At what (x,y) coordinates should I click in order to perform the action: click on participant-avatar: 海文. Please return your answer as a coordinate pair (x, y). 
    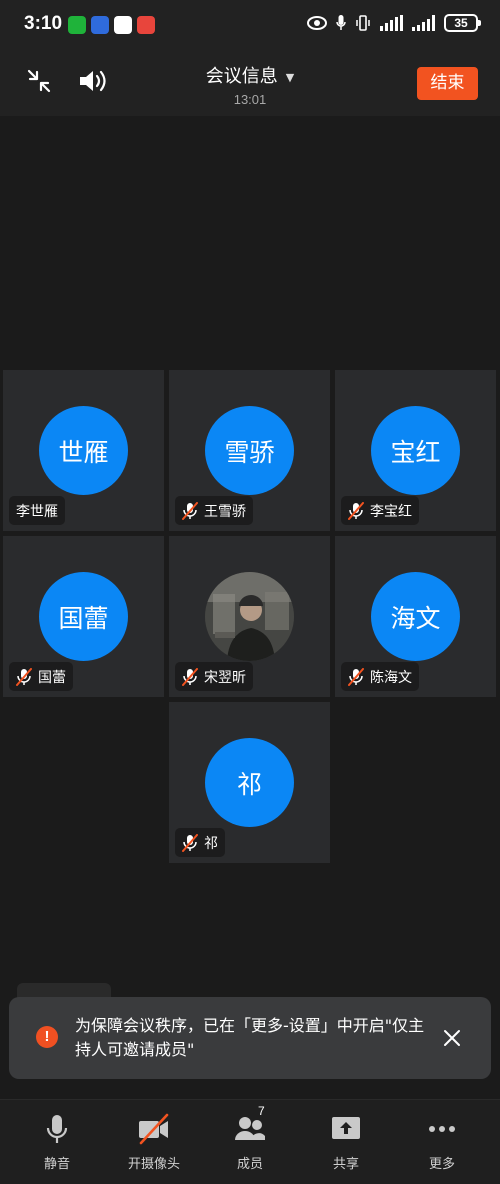
    Looking at the image, I should click on (415, 616).